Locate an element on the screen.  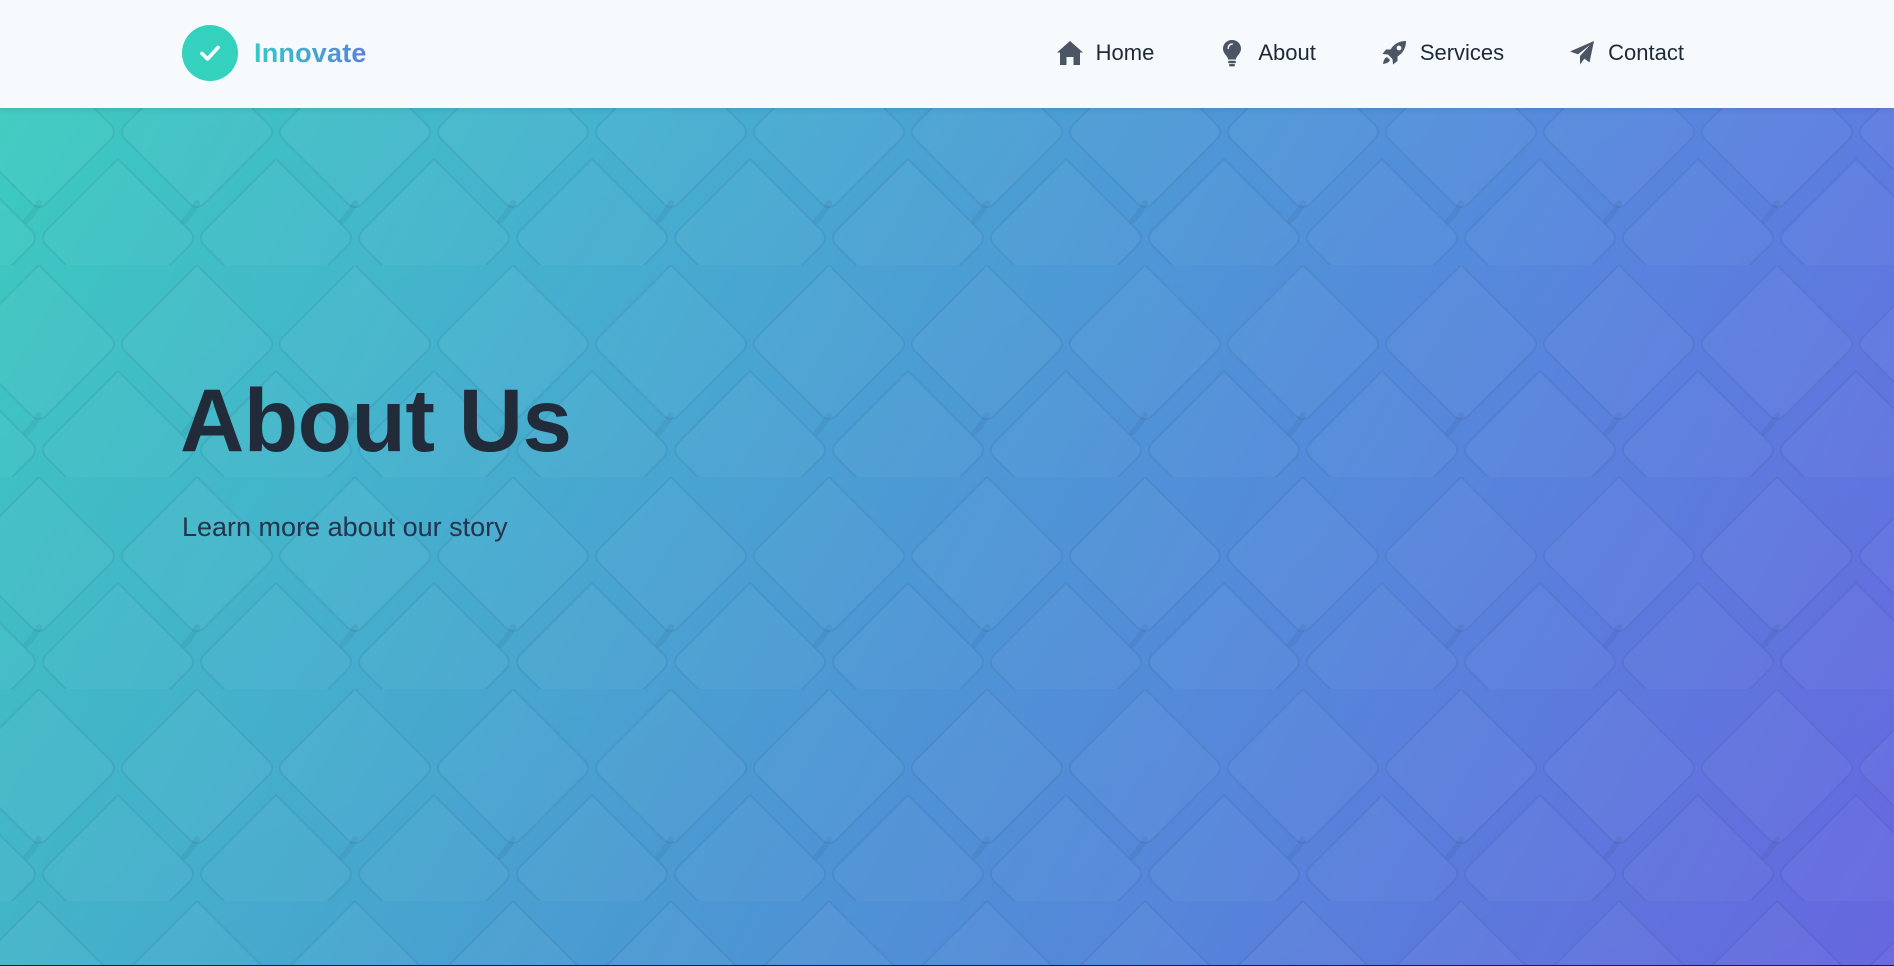
nav-item-home: Home is located at coordinates (1105, 53).